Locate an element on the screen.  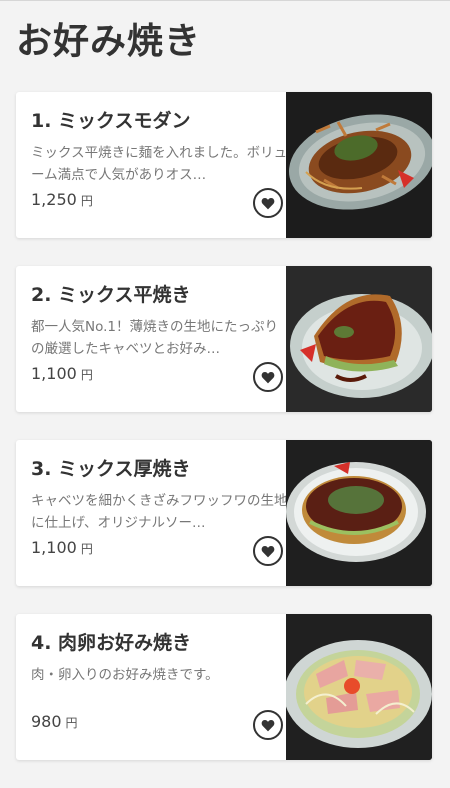
menu-item-title: 4. 肉卵お好み焼き is located at coordinates (111, 643).